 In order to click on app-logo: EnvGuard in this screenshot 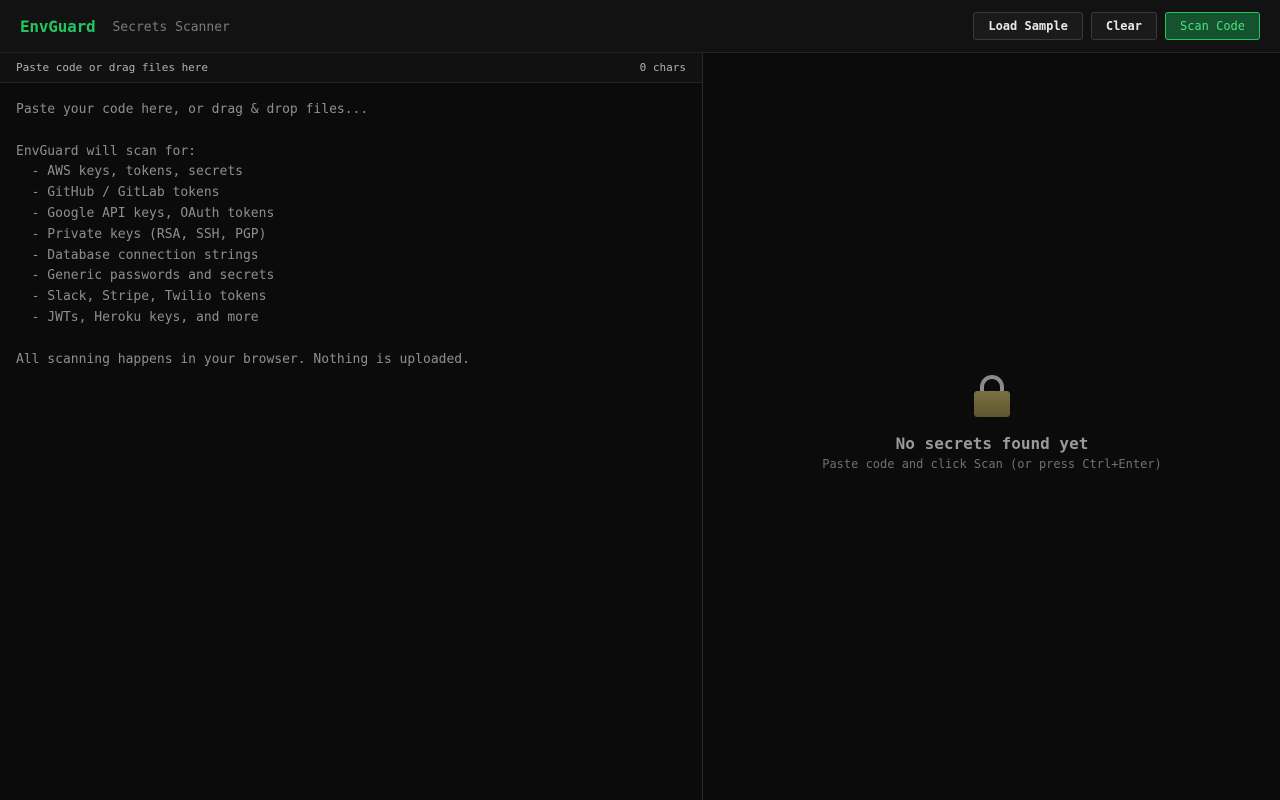, I will do `click(58, 26)`.